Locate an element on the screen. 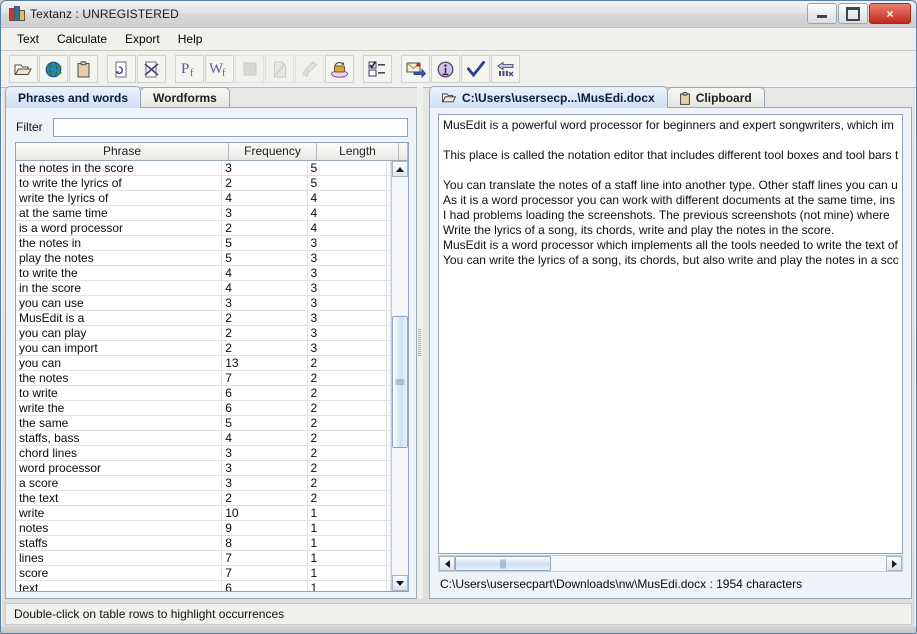  table-row: you can use 3 3 is located at coordinates (203, 303).